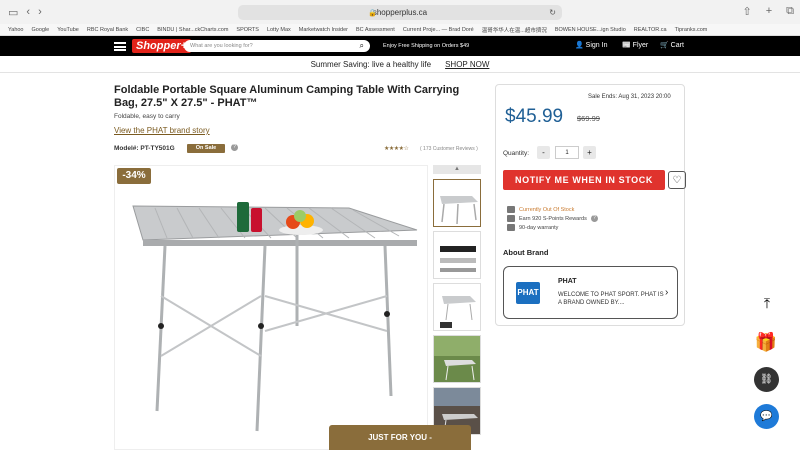 This screenshot has width=800, height=456. Describe the element at coordinates (449, 149) in the screenshot. I see `reviews-link: ( 173 Customer Reviews )` at that location.